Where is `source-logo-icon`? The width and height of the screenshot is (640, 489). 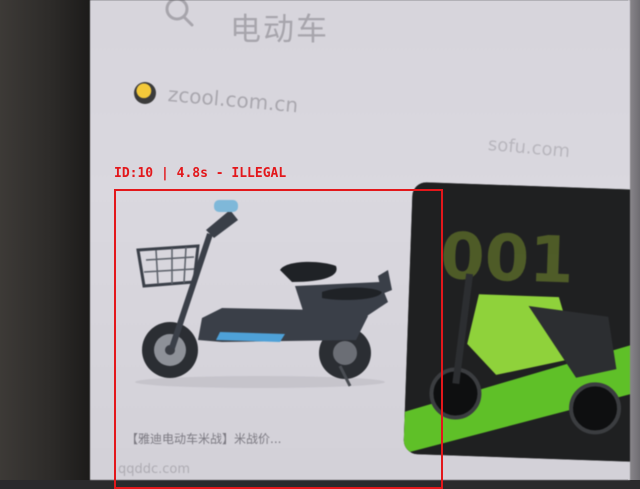 source-logo-icon is located at coordinates (145, 93).